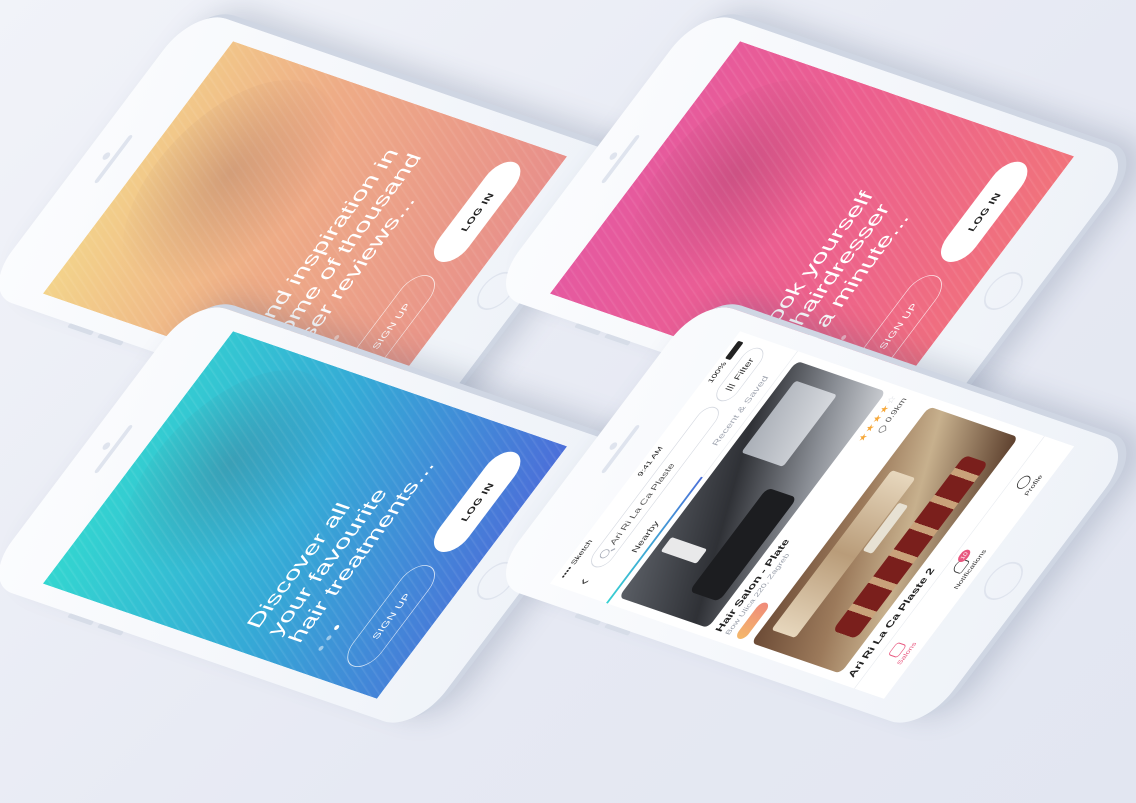 This screenshot has width=1136, height=803. What do you see at coordinates (684, 550) in the screenshot?
I see `photo-lamp` at bounding box center [684, 550].